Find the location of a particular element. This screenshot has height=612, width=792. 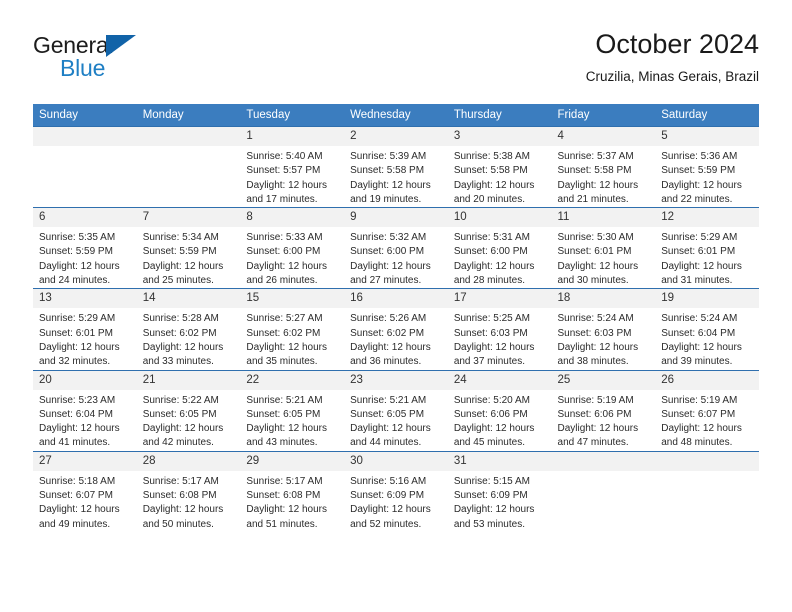

day-number: 18 is located at coordinates (603, 299).